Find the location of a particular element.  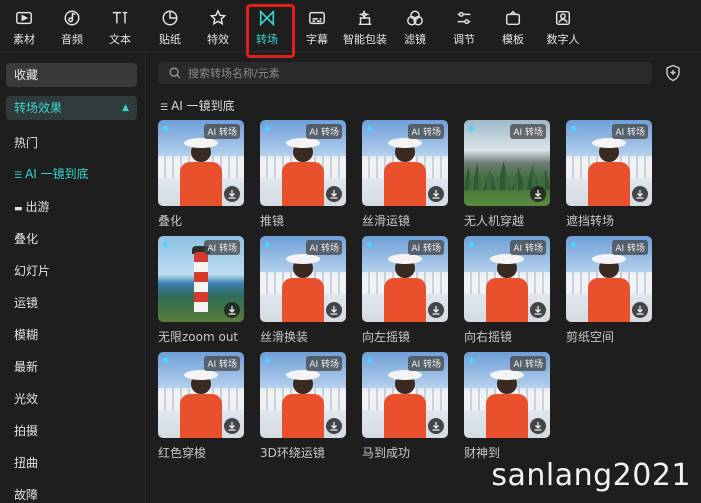

sidebar-item-label: 出游 is located at coordinates (37, 207).